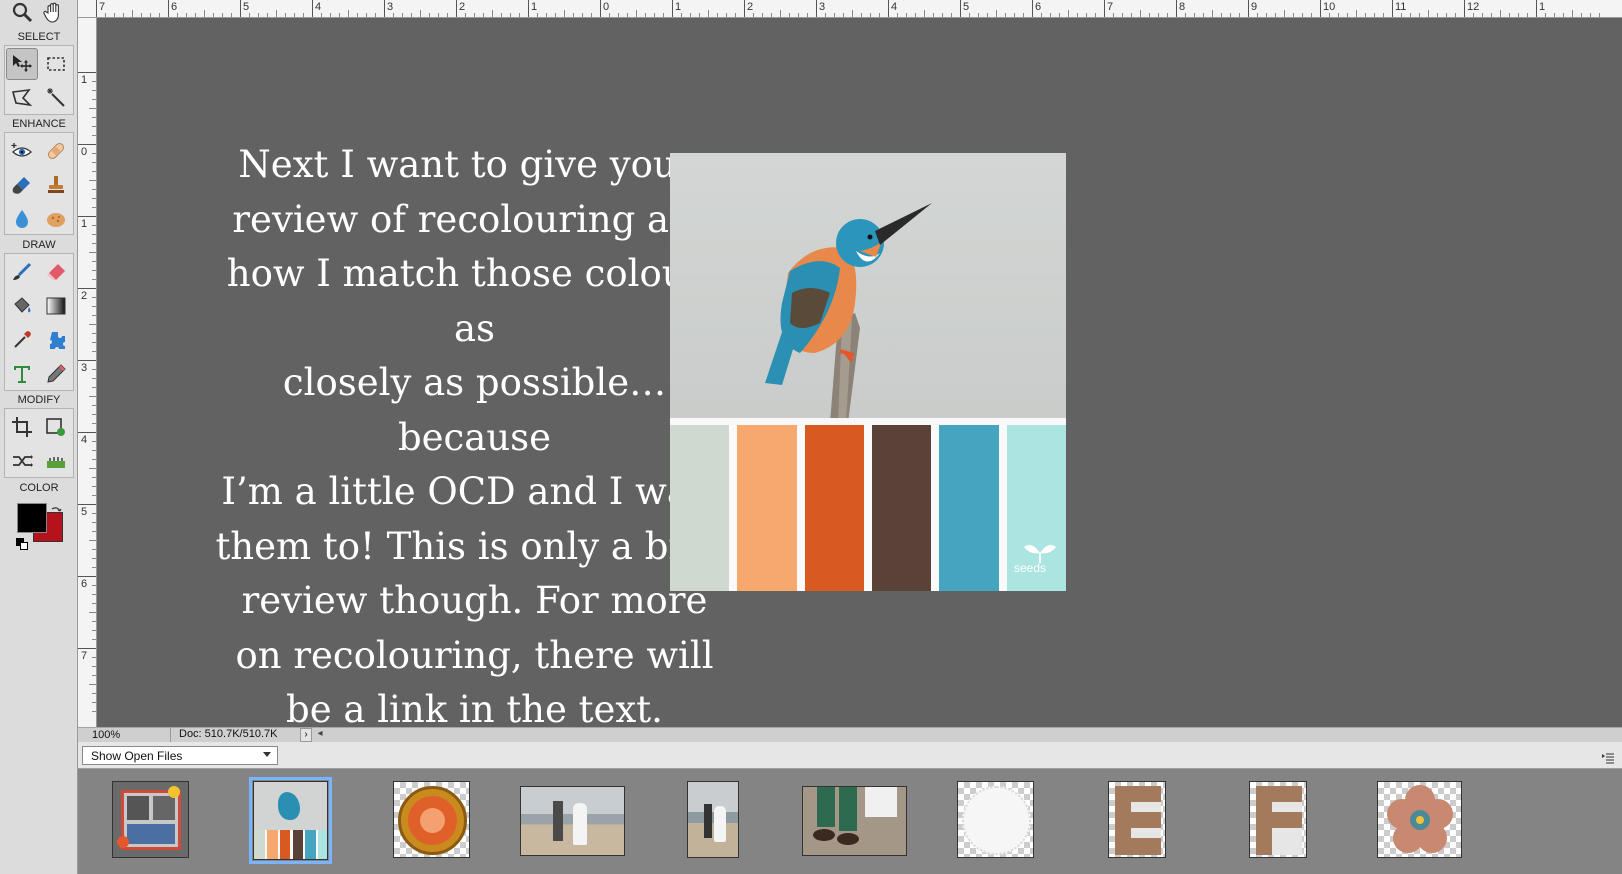  I want to click on panel-menu-icon, so click(1608, 758).